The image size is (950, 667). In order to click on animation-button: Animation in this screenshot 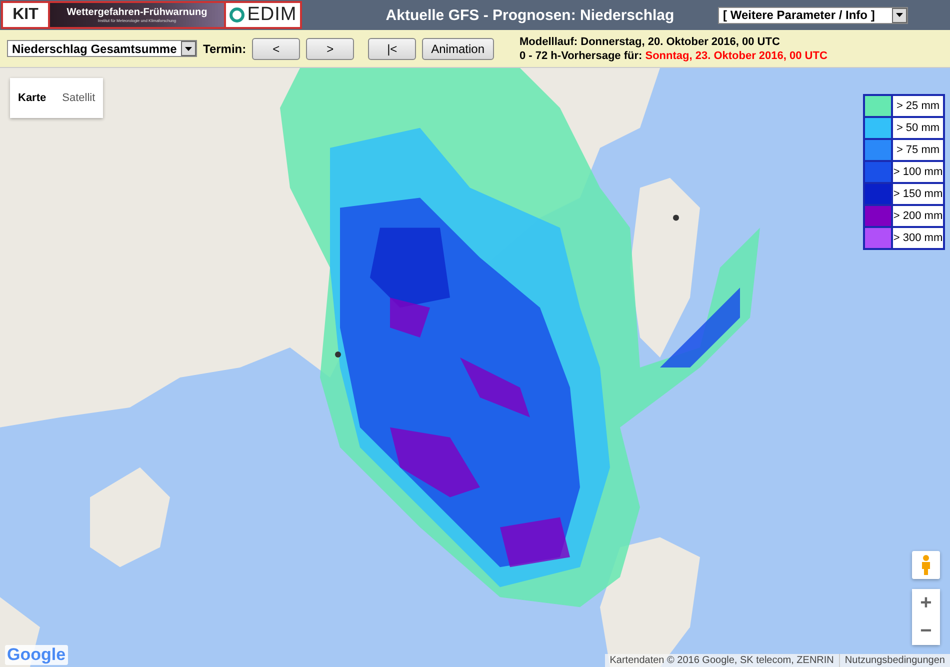, I will do `click(458, 49)`.